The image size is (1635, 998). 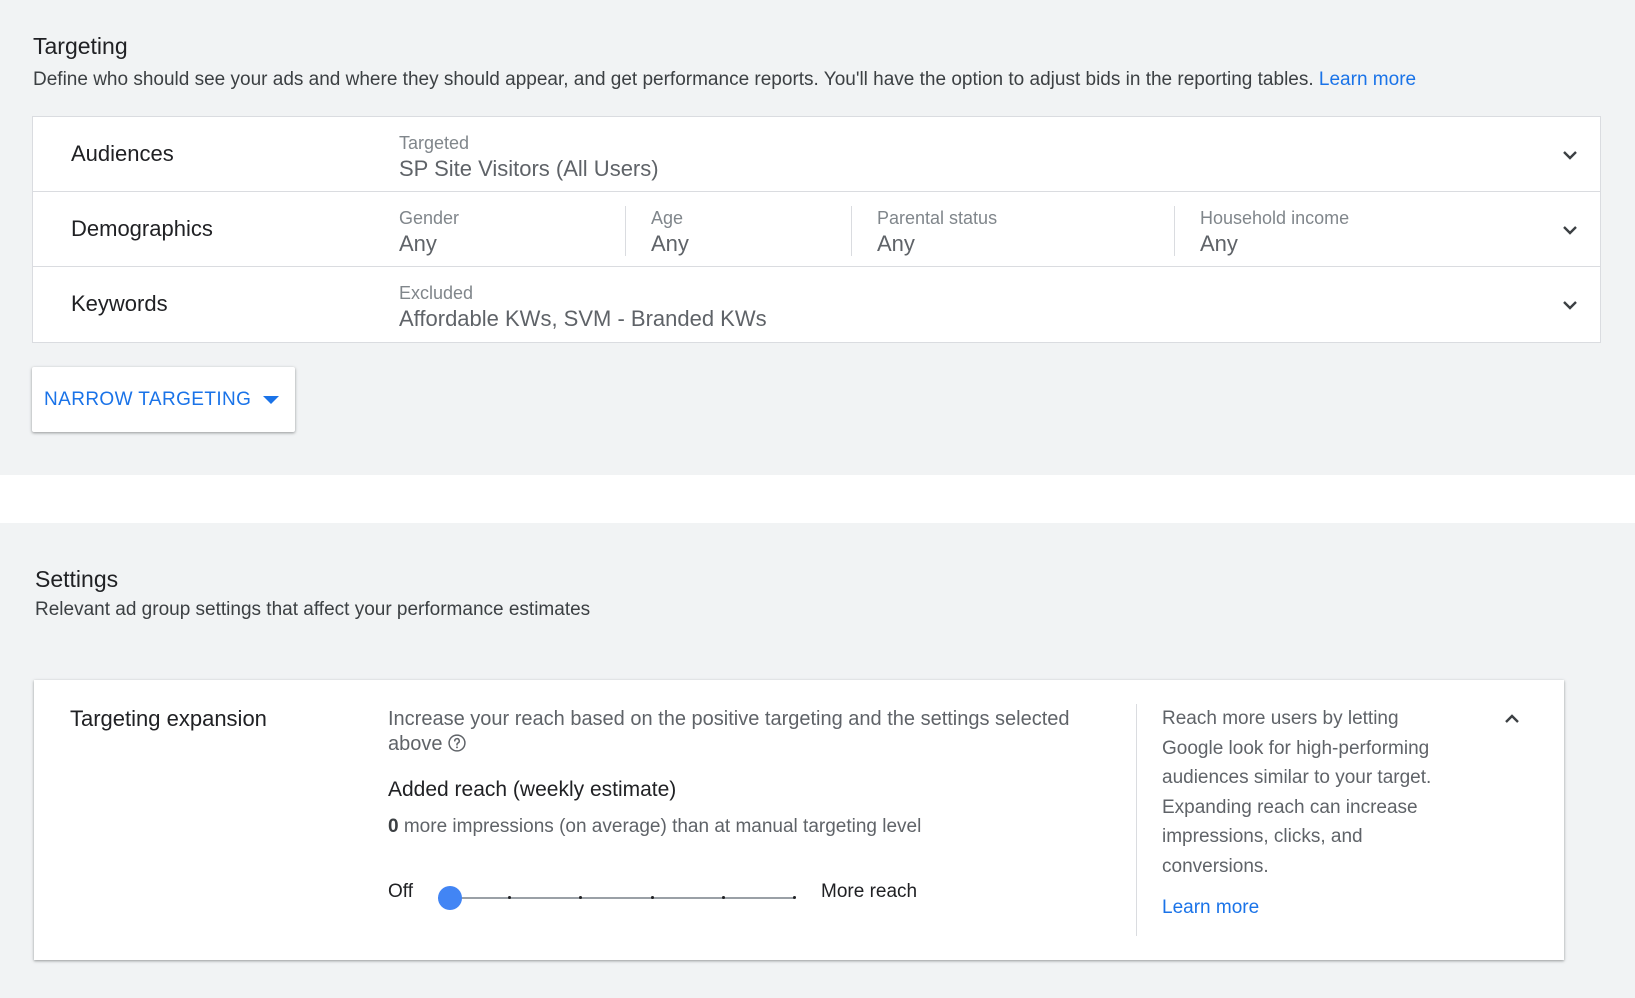 What do you see at coordinates (1512, 719) in the screenshot?
I see `collapse-chevron-up-icon` at bounding box center [1512, 719].